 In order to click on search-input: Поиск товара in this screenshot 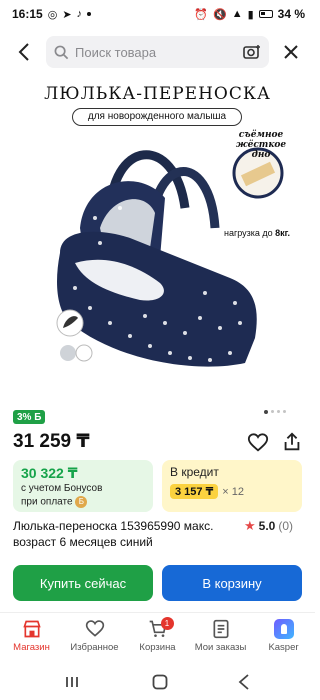, I will do `click(157, 52)`.